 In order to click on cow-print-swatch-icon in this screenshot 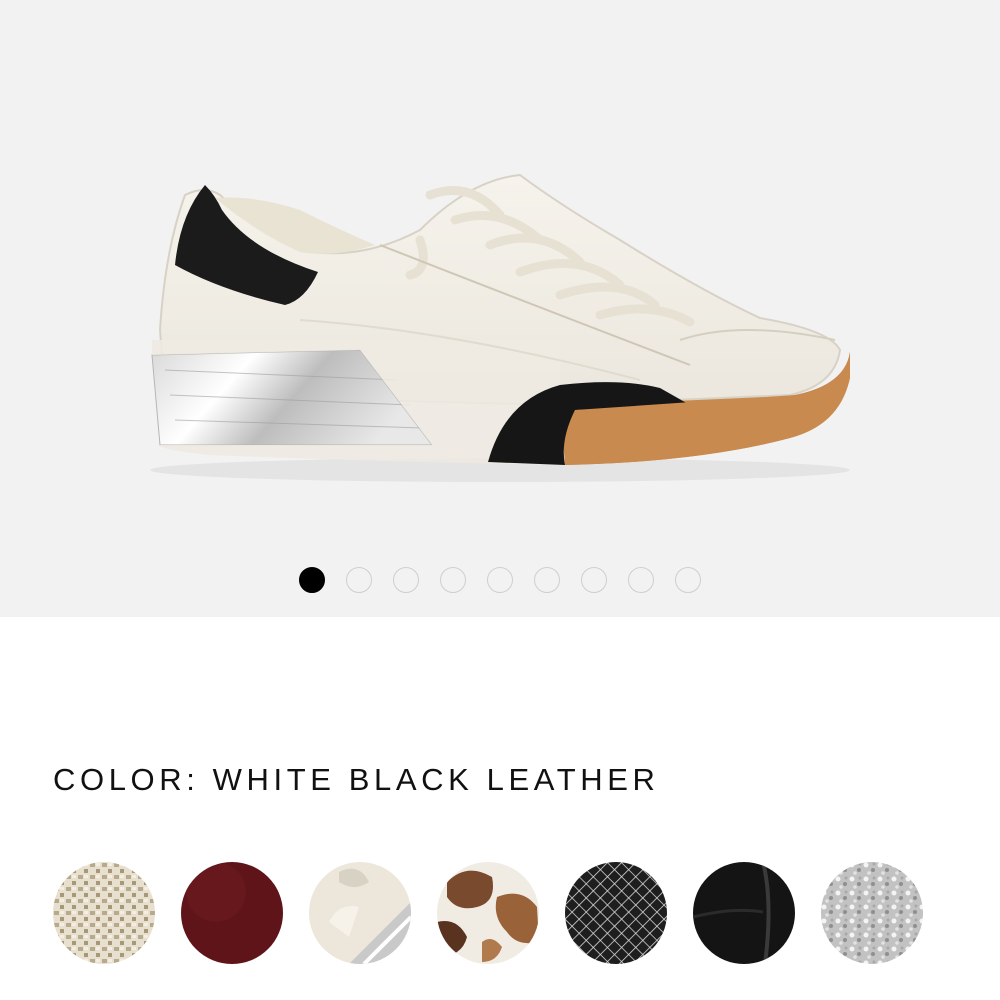, I will do `click(488, 913)`.